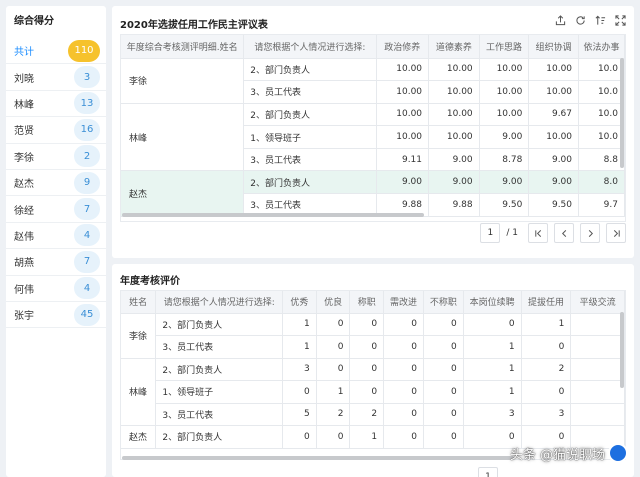  Describe the element at coordinates (373, 137) in the screenshot. I see `table-row: 林峰 2、部门负责人 10.00 10.00 10.00 9.67 10.0` at that location.